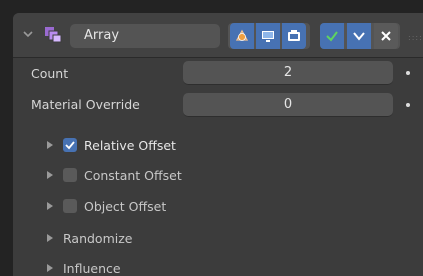 Image resolution: width=423 pixels, height=276 pixels. I want to click on apply-button, so click(332, 36).